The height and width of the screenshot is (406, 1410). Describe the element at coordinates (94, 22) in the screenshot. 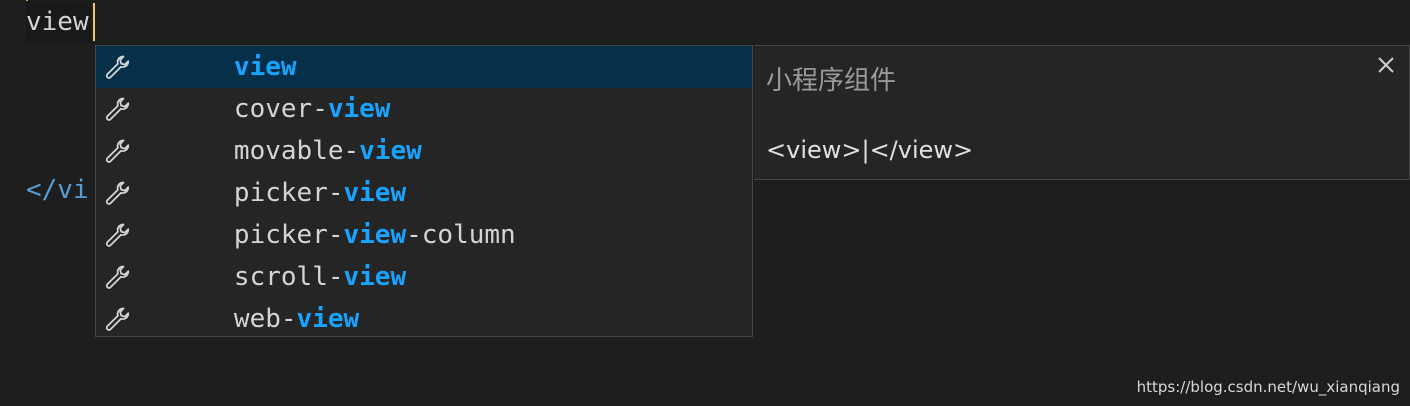

I see `text-cursor` at that location.